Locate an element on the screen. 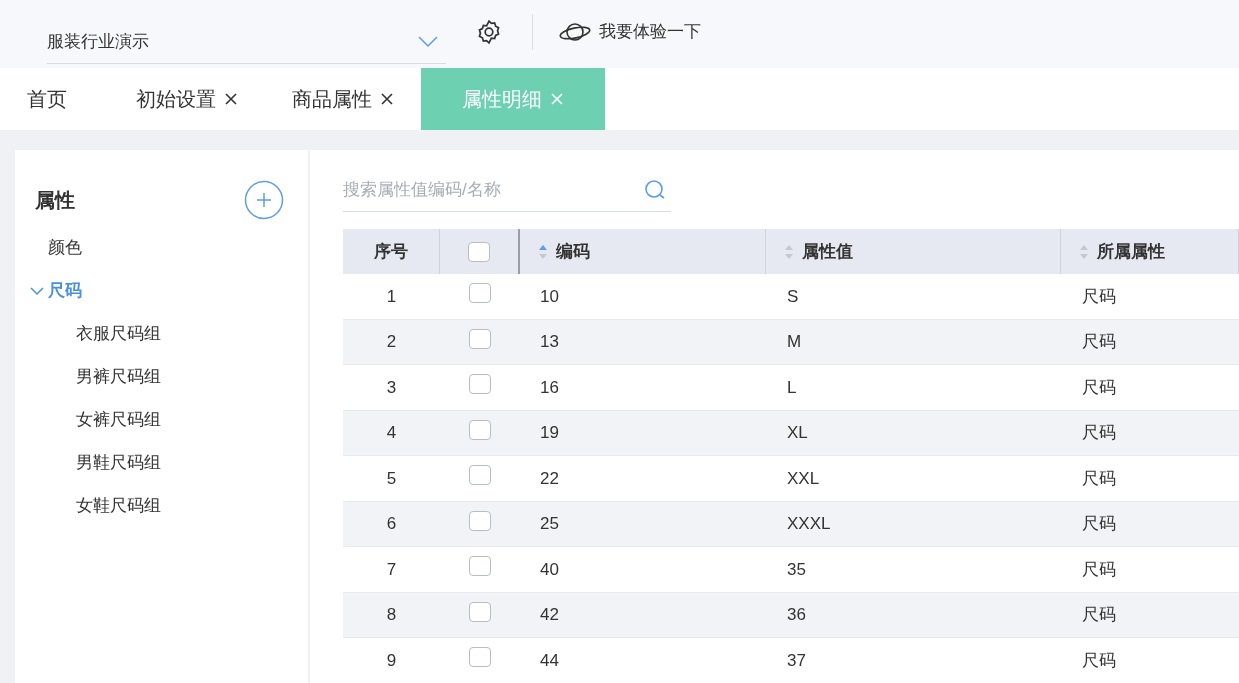 The image size is (1239, 683). table-cell-text: 42 is located at coordinates (549, 615).